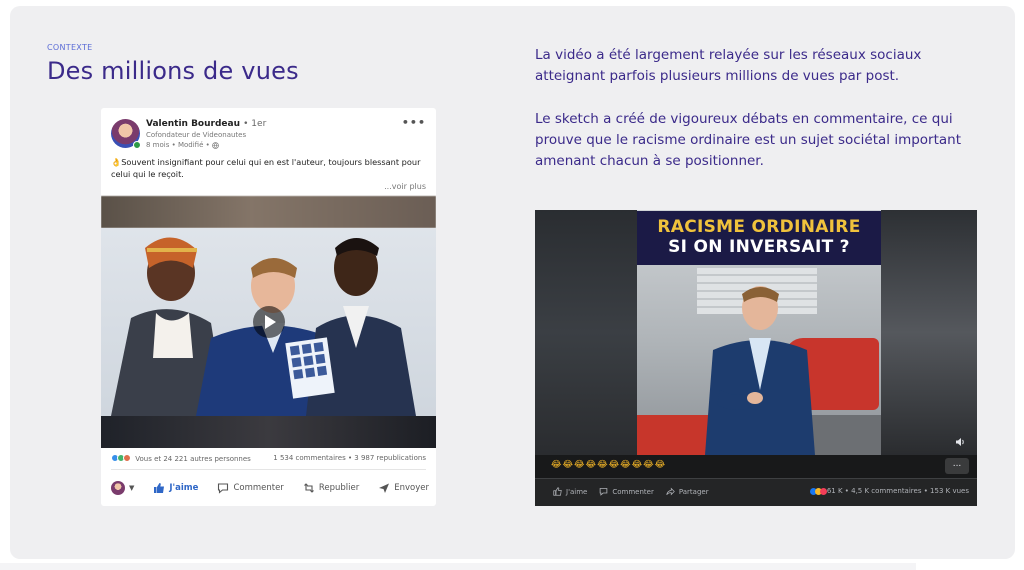  I want to click on bottom-strip, so click(512, 566).